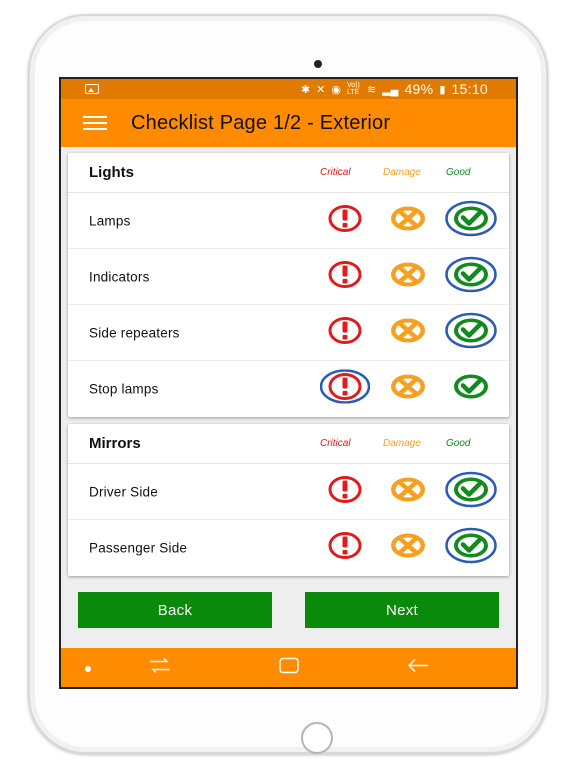 This screenshot has height=768, width=576. I want to click on home-icon, so click(289, 667).